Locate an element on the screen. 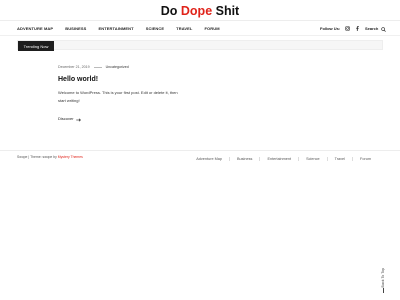 The image size is (400, 300). discover-link: Discover is located at coordinates (123, 118).